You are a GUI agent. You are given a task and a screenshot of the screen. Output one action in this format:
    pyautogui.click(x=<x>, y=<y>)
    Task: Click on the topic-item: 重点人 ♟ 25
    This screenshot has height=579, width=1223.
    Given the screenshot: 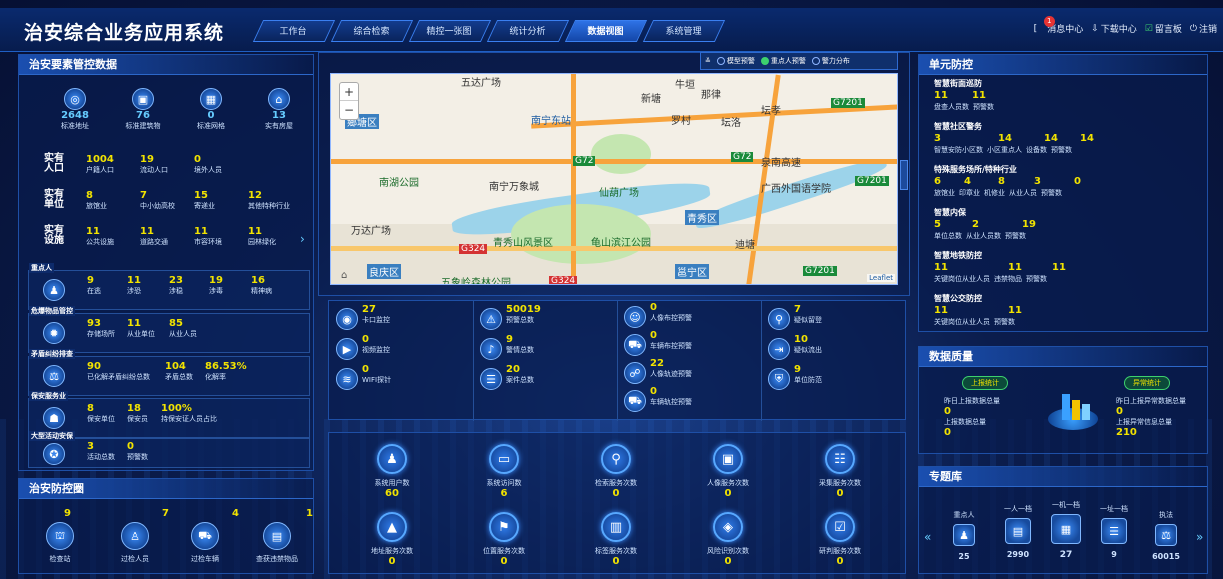 What is the action you would take?
    pyautogui.click(x=964, y=535)
    